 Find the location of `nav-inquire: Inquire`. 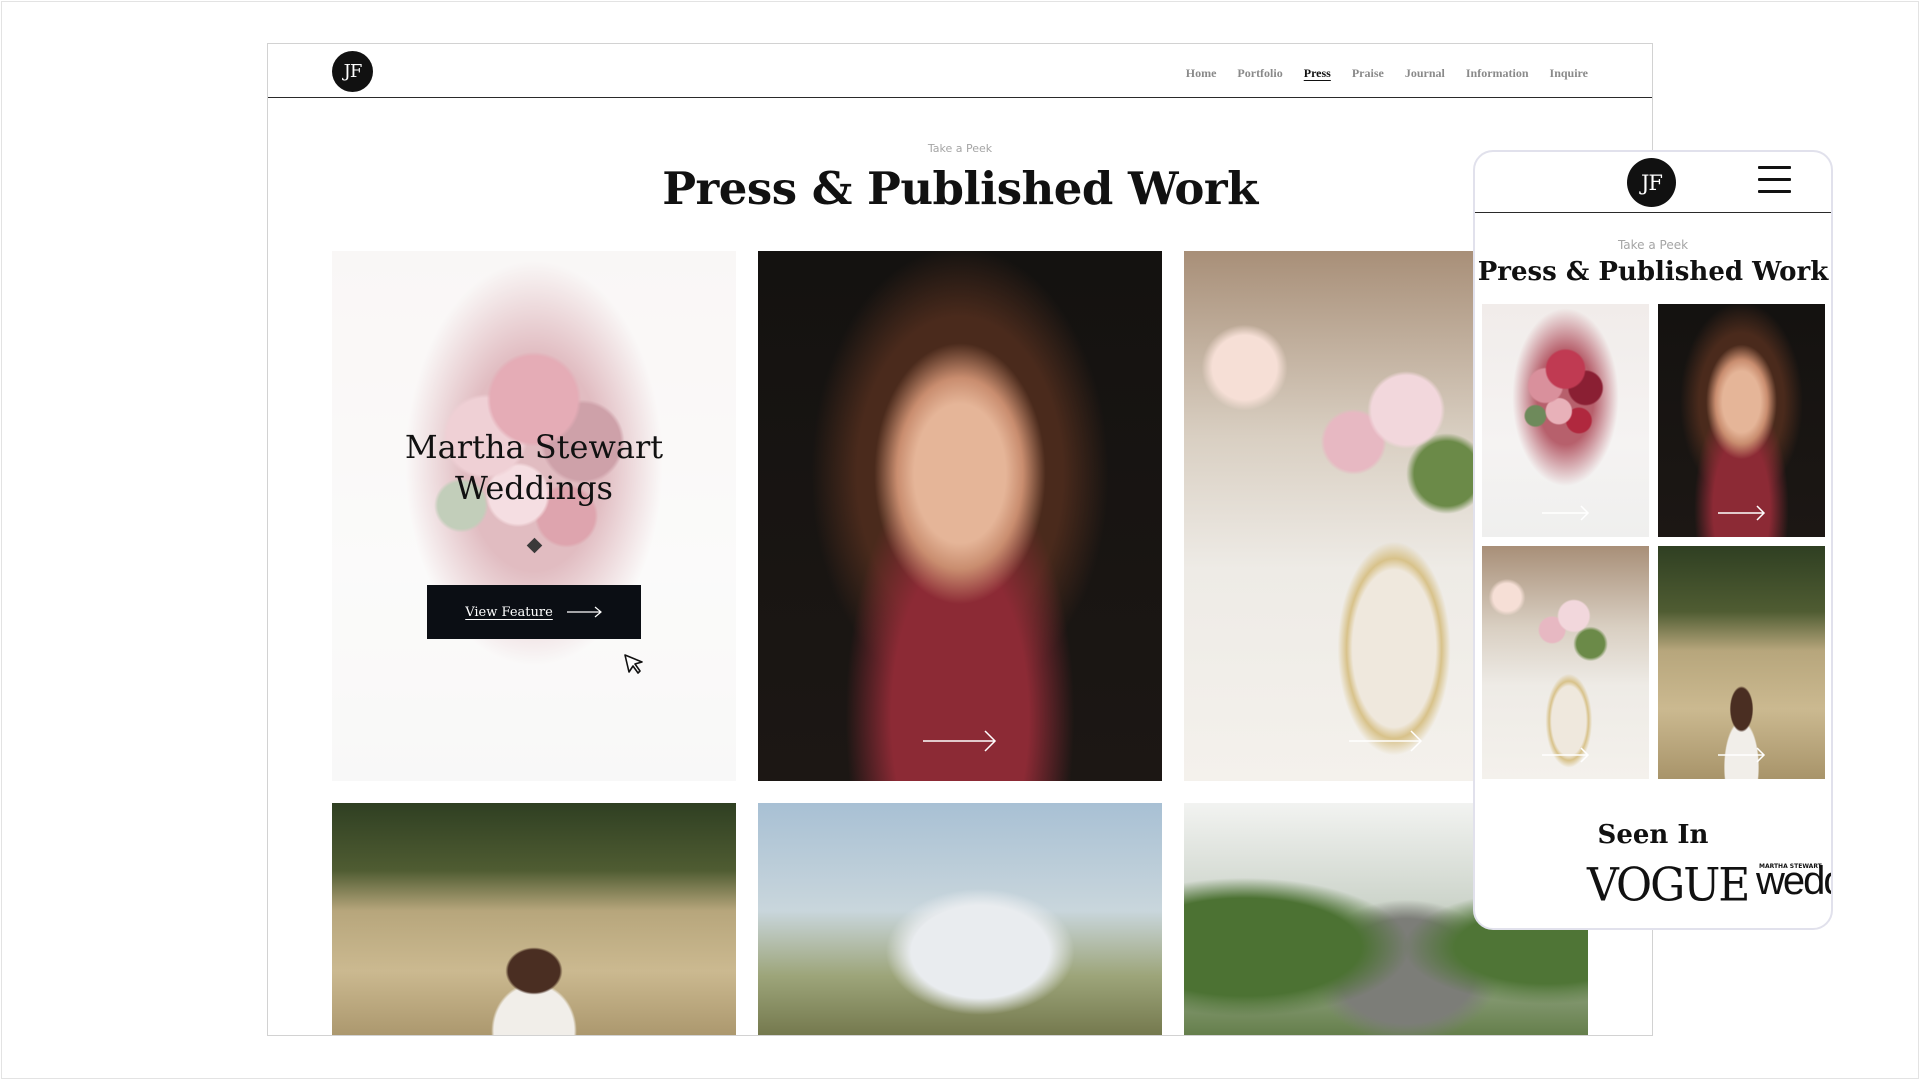

nav-inquire: Inquire is located at coordinates (1569, 73).